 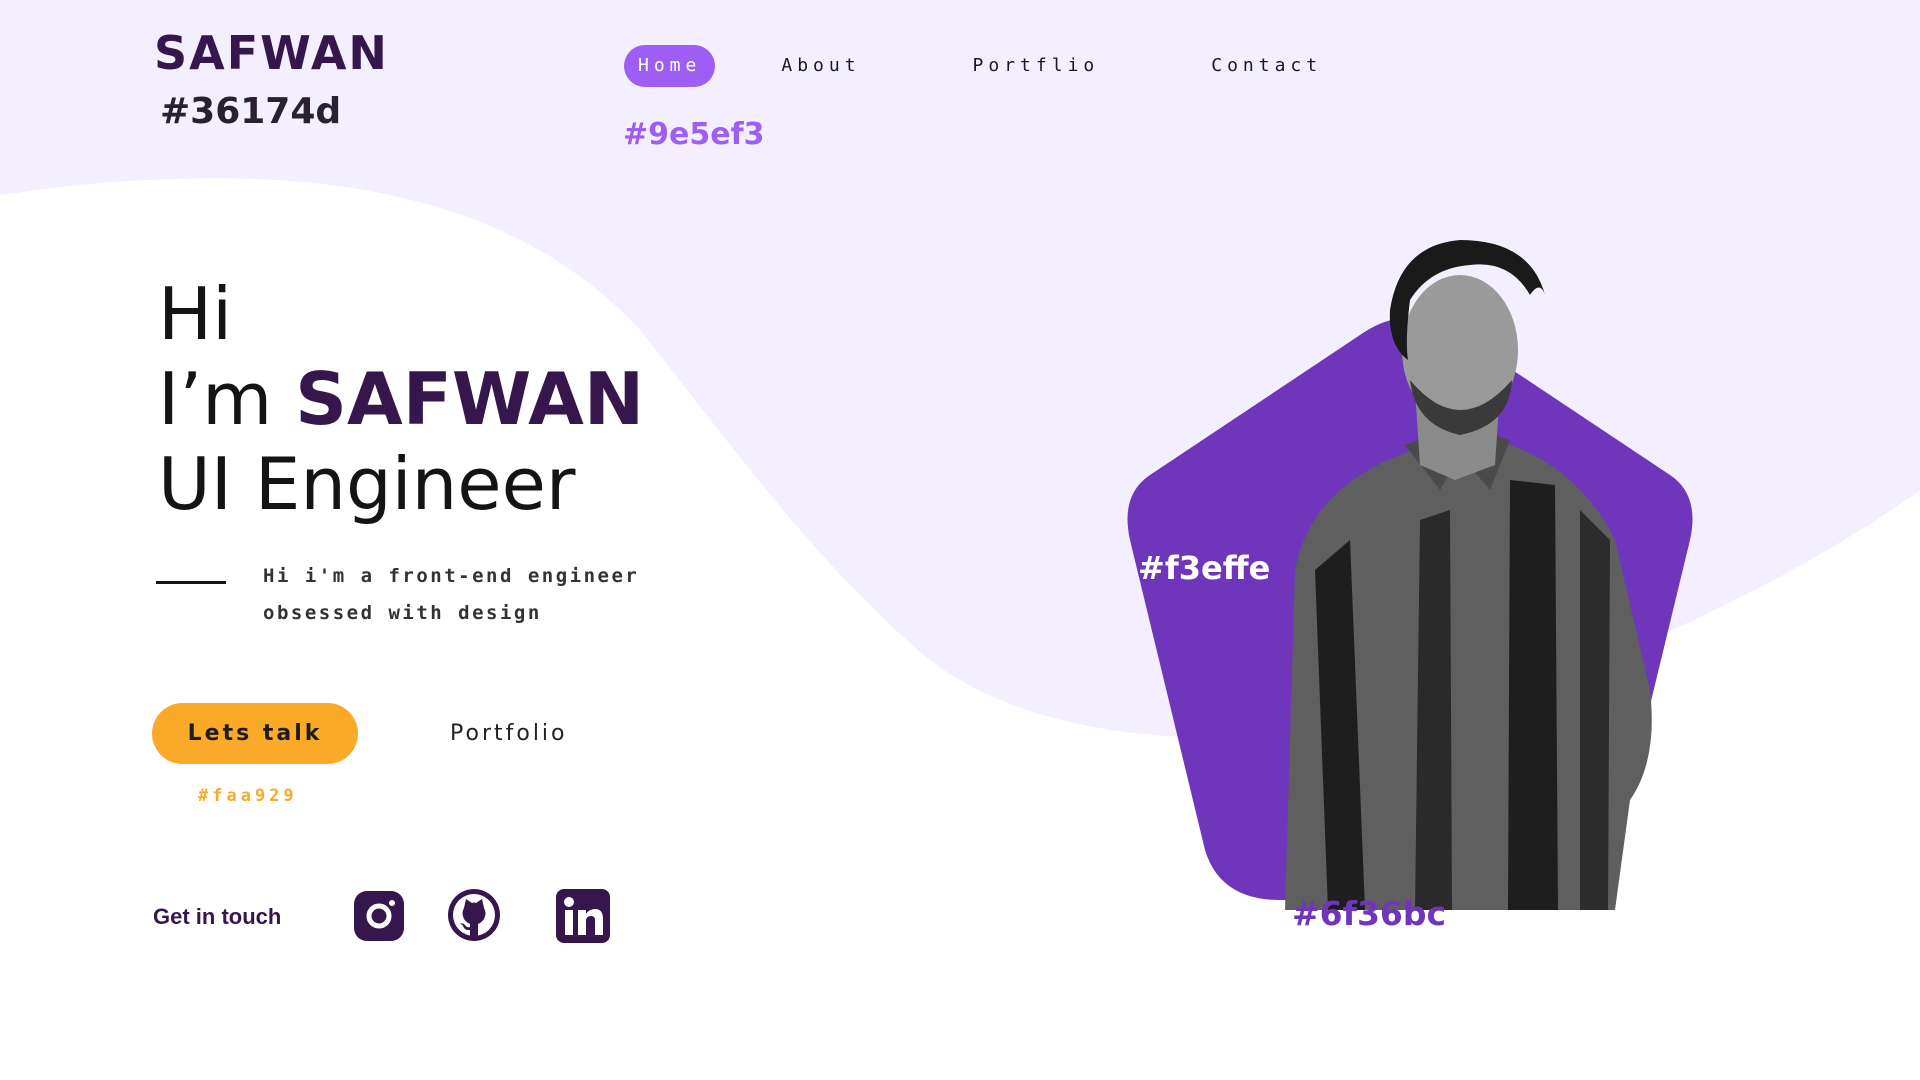 I want to click on linkedin-icon, so click(x=583, y=916).